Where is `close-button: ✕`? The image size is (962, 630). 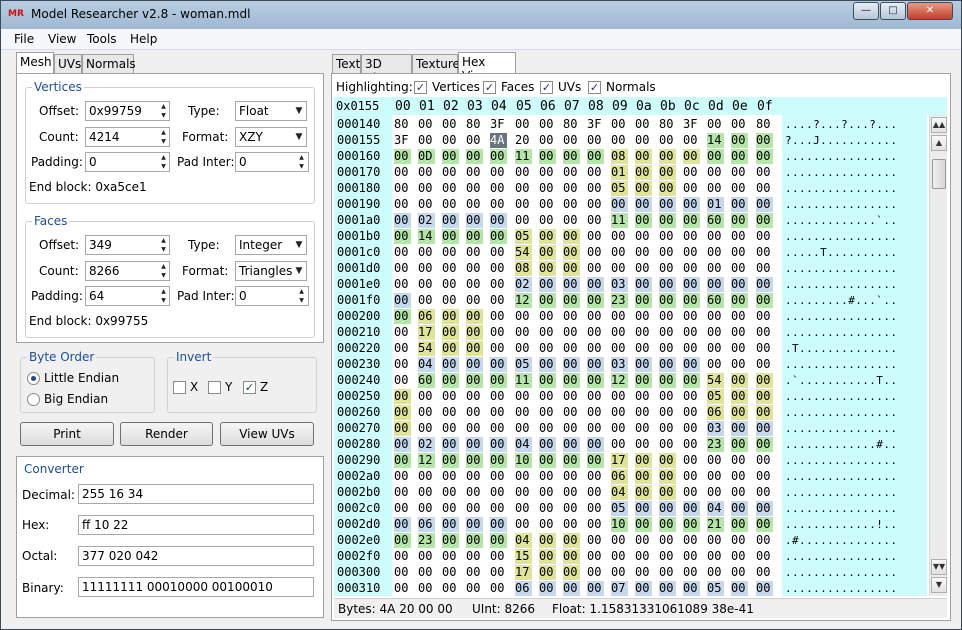 close-button: ✕ is located at coordinates (930, 11).